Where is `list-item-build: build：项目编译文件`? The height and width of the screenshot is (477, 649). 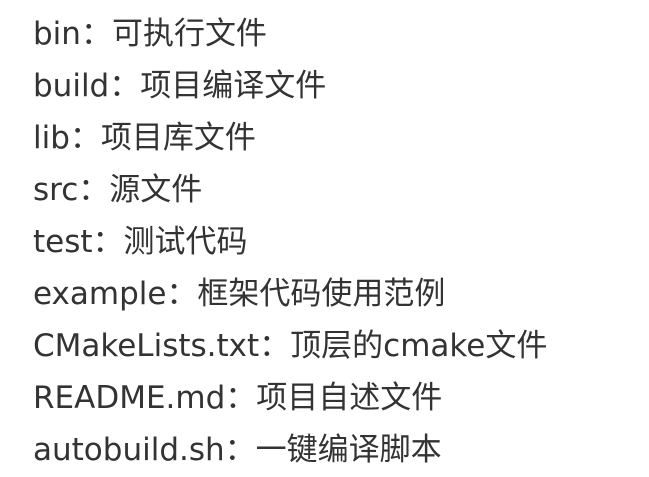
list-item-build: build：项目编译文件 is located at coordinates (180, 86).